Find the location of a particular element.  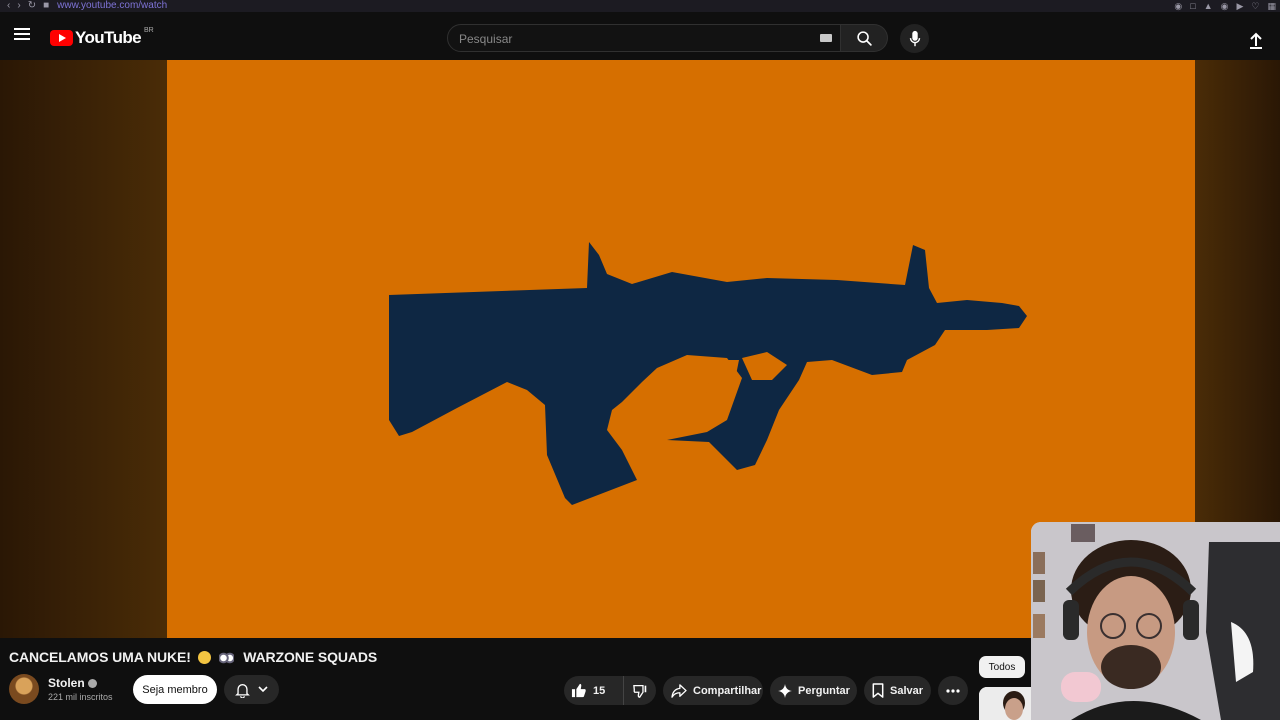

more-horizontal-icon is located at coordinates (953, 690).